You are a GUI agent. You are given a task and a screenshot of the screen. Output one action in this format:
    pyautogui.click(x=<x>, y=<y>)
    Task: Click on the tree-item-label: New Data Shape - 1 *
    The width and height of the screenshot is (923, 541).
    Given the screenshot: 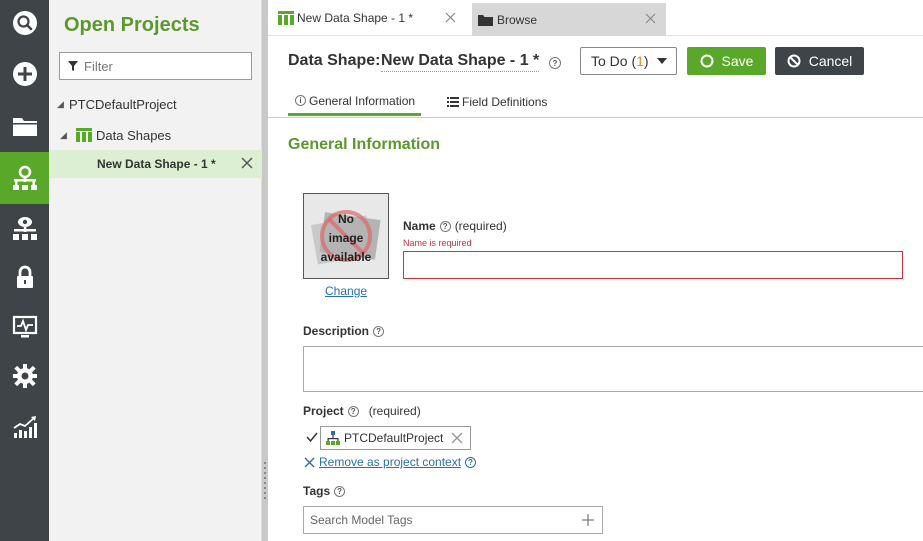 What is the action you would take?
    pyautogui.click(x=156, y=164)
    